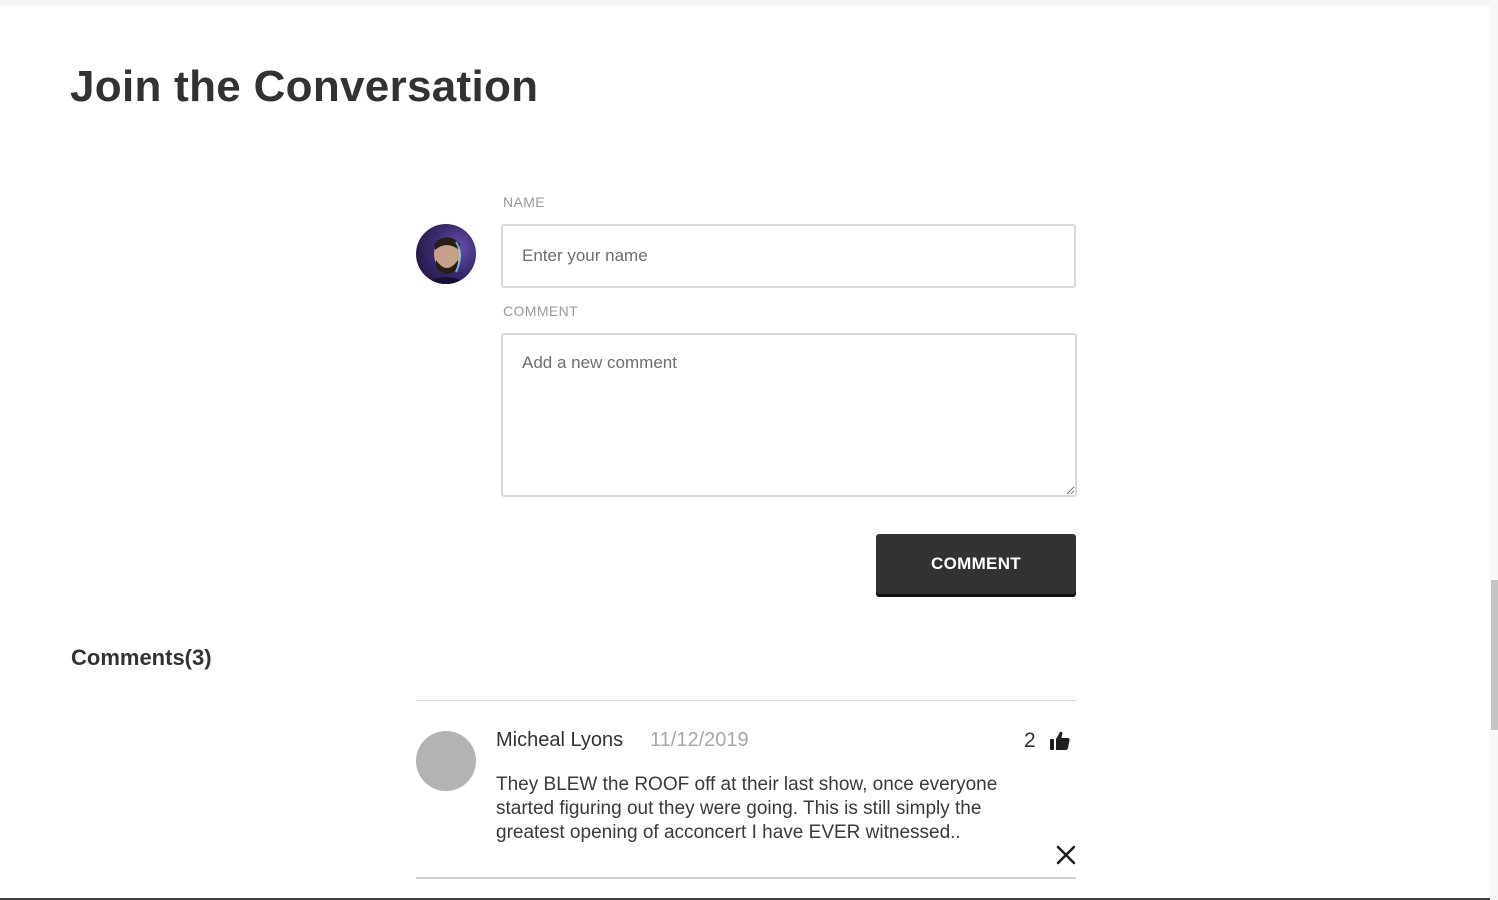 This screenshot has height=900, width=1498. I want to click on top-strip, so click(745, 3).